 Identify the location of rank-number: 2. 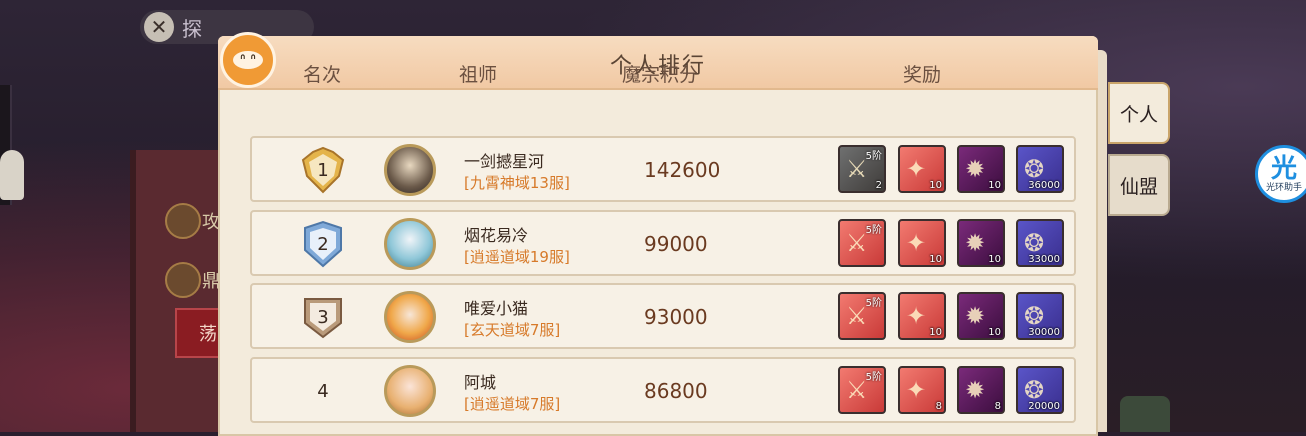
(323, 244).